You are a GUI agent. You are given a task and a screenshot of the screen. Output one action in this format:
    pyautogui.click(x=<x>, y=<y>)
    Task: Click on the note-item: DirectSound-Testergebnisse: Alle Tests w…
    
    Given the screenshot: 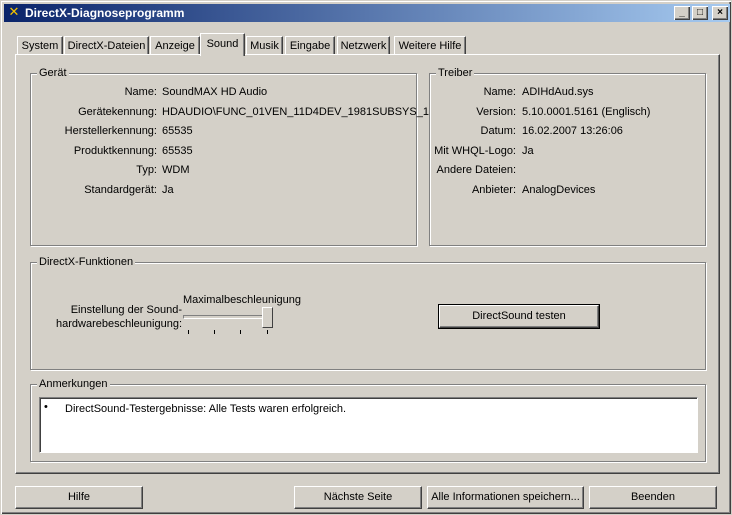 What is the action you would take?
    pyautogui.click(x=206, y=409)
    